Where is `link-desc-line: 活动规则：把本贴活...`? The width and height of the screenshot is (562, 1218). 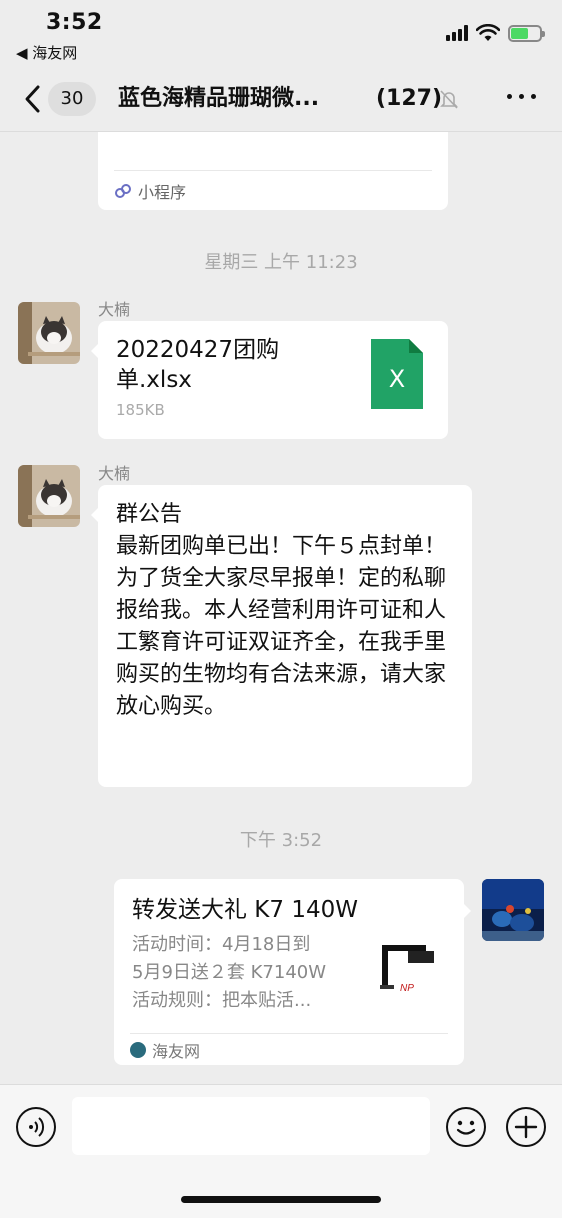
link-desc-line: 活动规则：把本贴活... is located at coordinates (222, 1000).